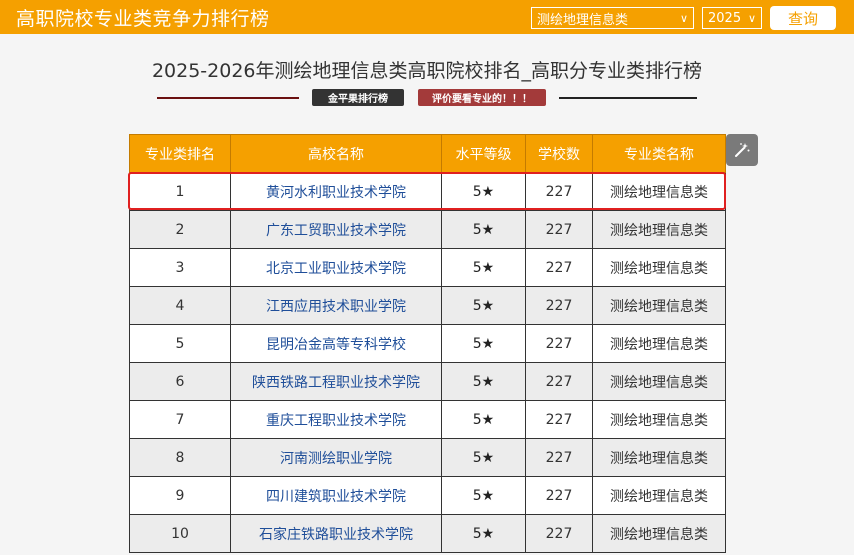 This screenshot has height=555, width=854. Describe the element at coordinates (180, 153) in the screenshot. I see `column-header-rank: 专业类排名` at that location.